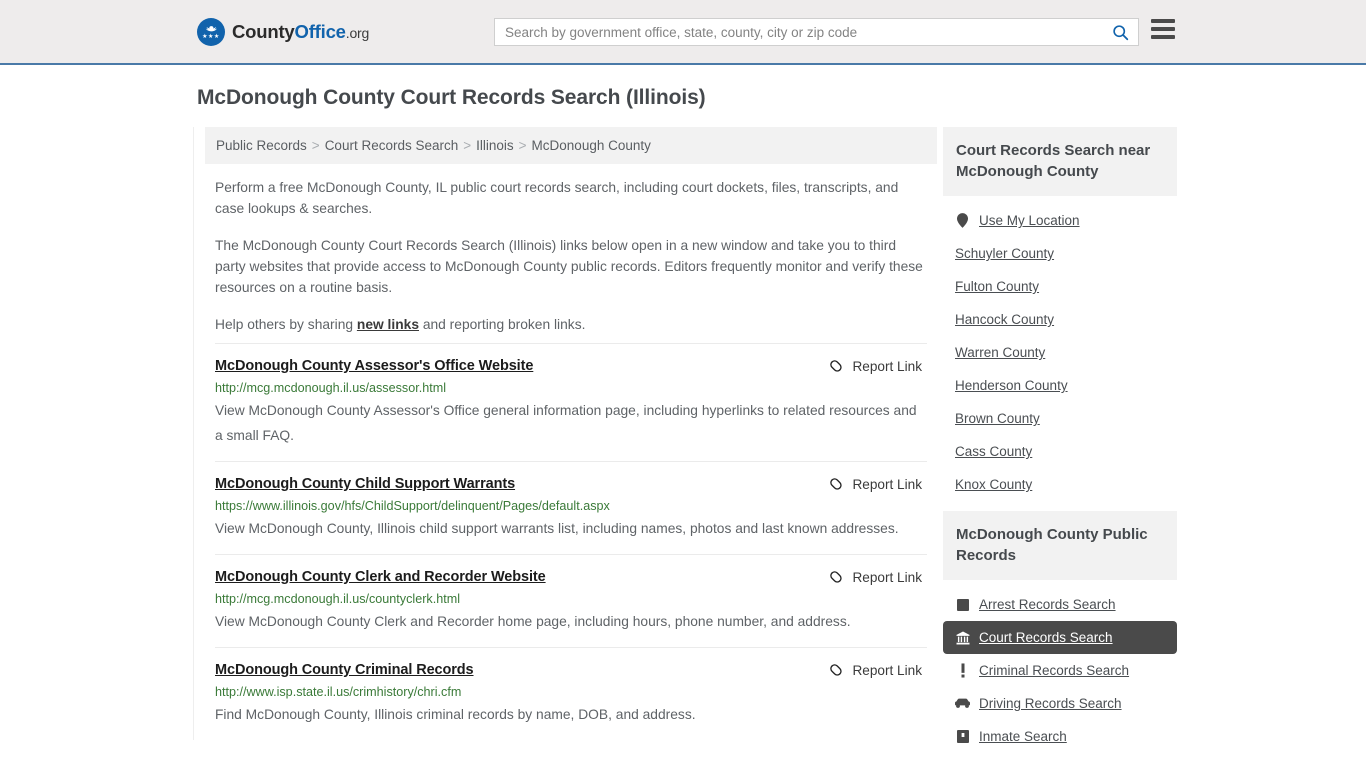  What do you see at coordinates (571, 388) in the screenshot?
I see `result-url: http://mcg.mcdonough.il.us/assessor.html` at bounding box center [571, 388].